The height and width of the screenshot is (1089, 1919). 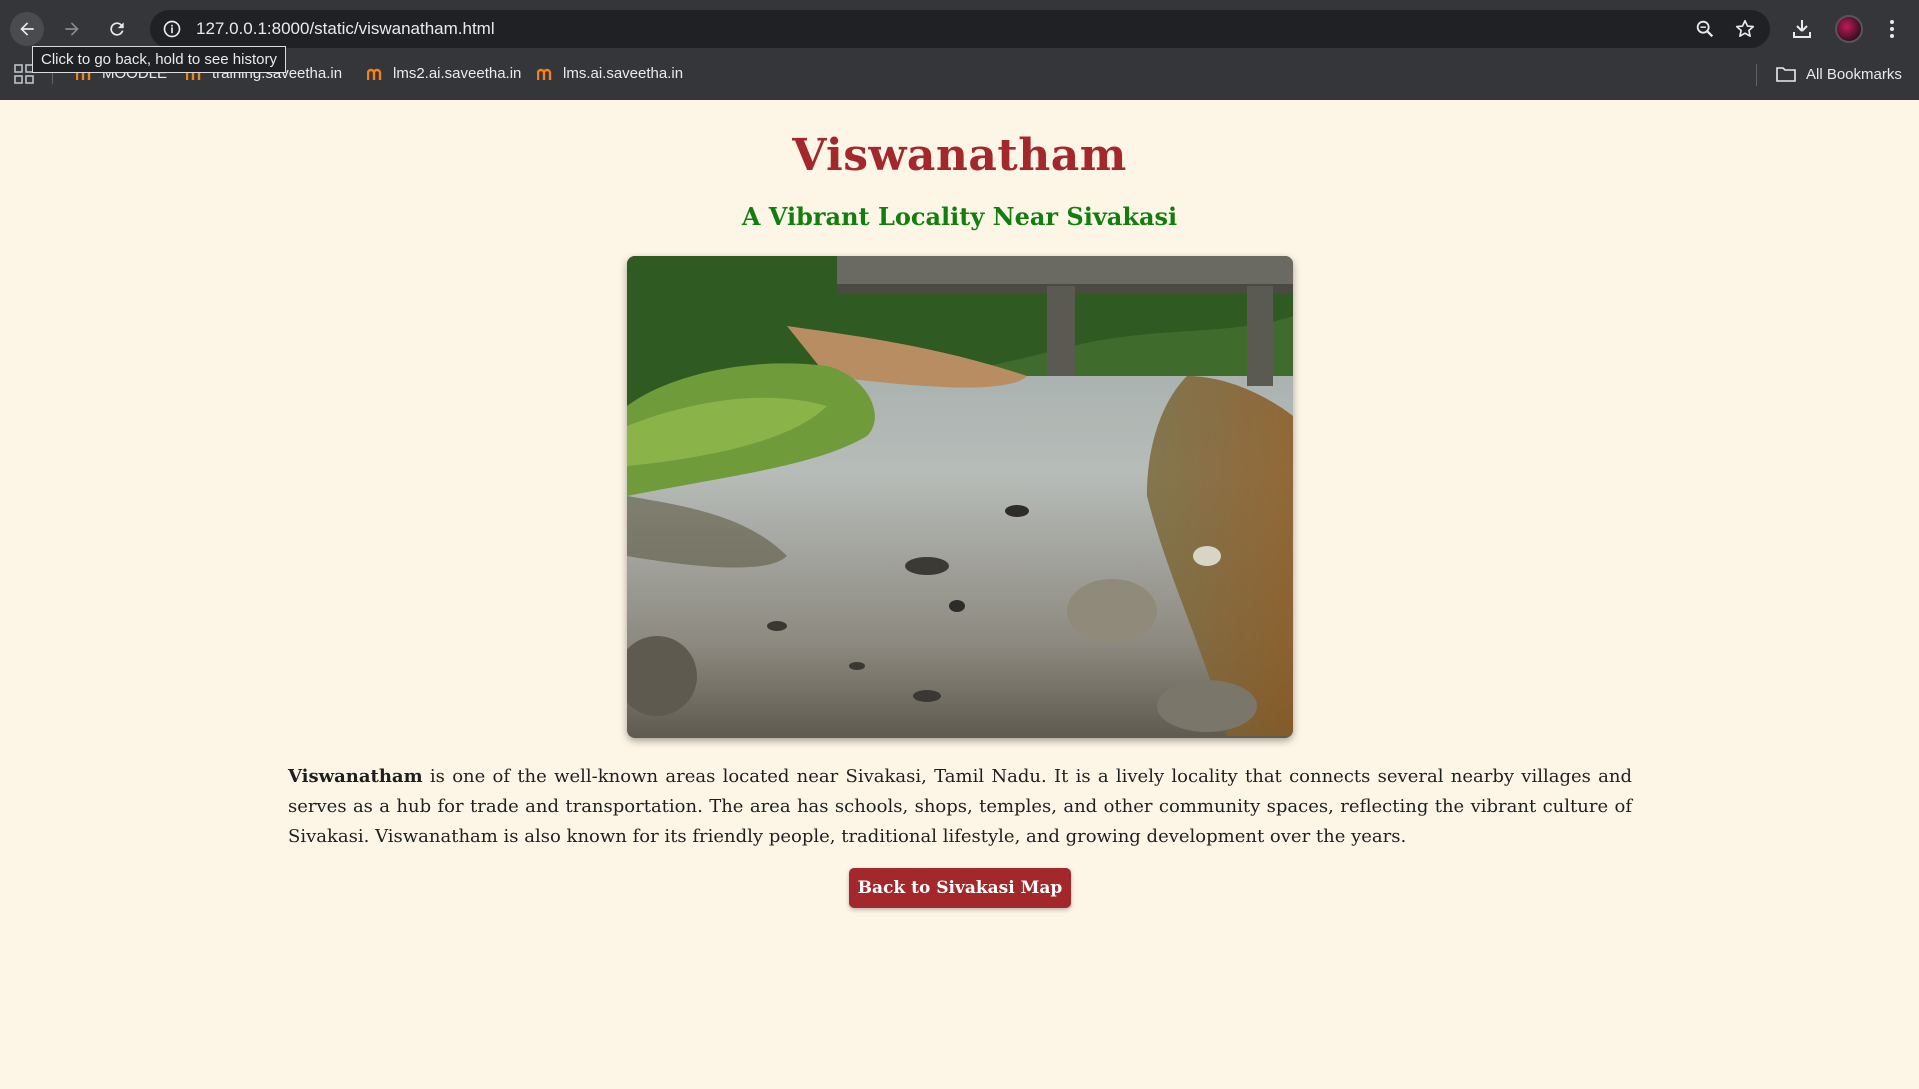 I want to click on download-icon, so click(x=1802, y=29).